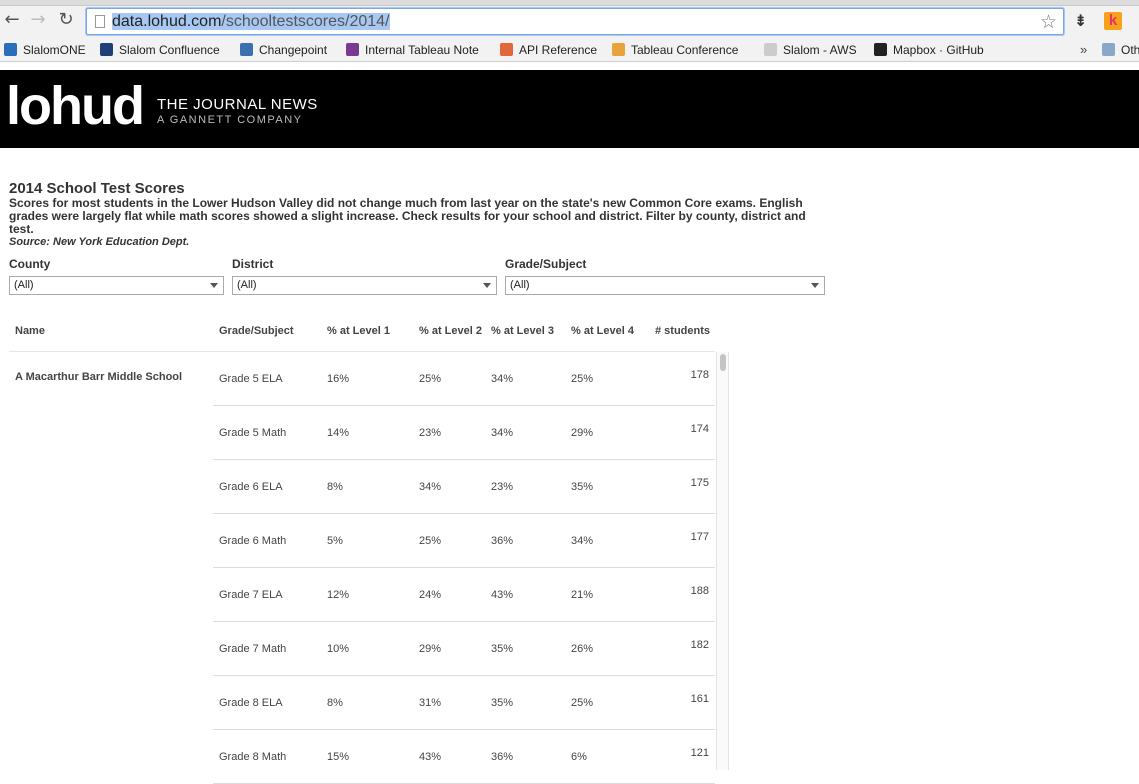  Describe the element at coordinates (699, 483) in the screenshot. I see `cell-students: 175` at that location.